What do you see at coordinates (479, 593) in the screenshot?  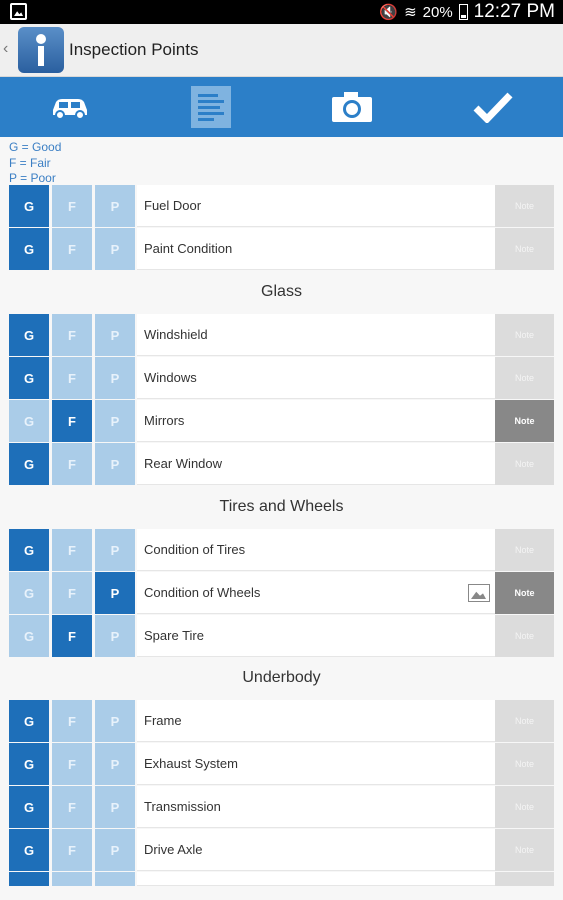 I see `photo-attached-icon` at bounding box center [479, 593].